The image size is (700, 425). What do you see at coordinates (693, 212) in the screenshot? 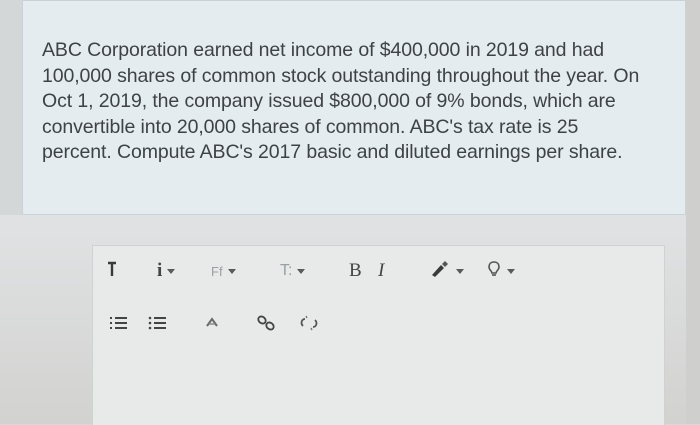
I see `right-edge-shadow` at bounding box center [693, 212].